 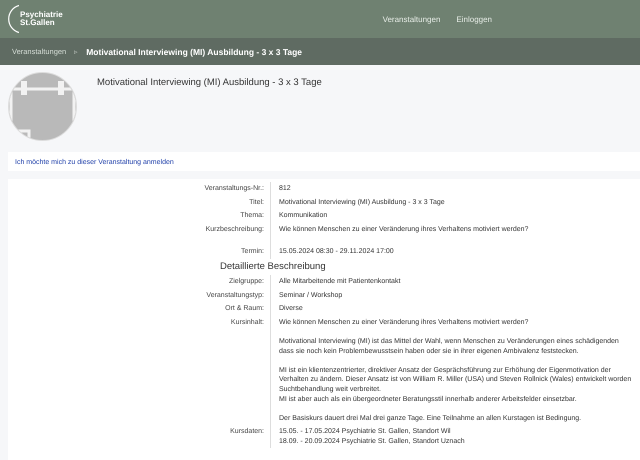 What do you see at coordinates (411, 19) in the screenshot?
I see `nav-link: Veranstaltungen` at bounding box center [411, 19].